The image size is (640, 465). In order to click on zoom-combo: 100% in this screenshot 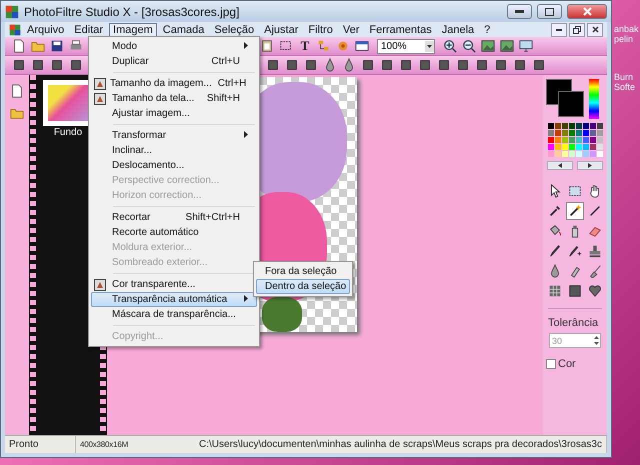, I will do `click(406, 46)`.